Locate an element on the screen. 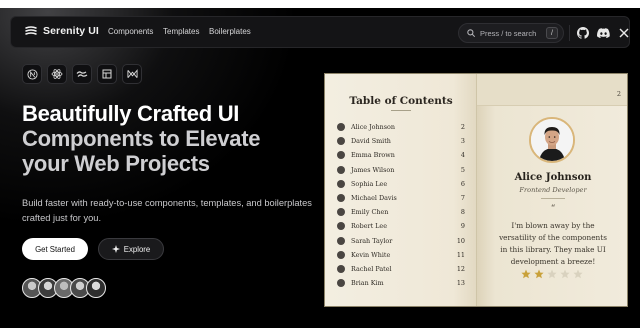 This screenshot has width=640, height=336. toc-item: Emma Brown 4 is located at coordinates (401, 155).